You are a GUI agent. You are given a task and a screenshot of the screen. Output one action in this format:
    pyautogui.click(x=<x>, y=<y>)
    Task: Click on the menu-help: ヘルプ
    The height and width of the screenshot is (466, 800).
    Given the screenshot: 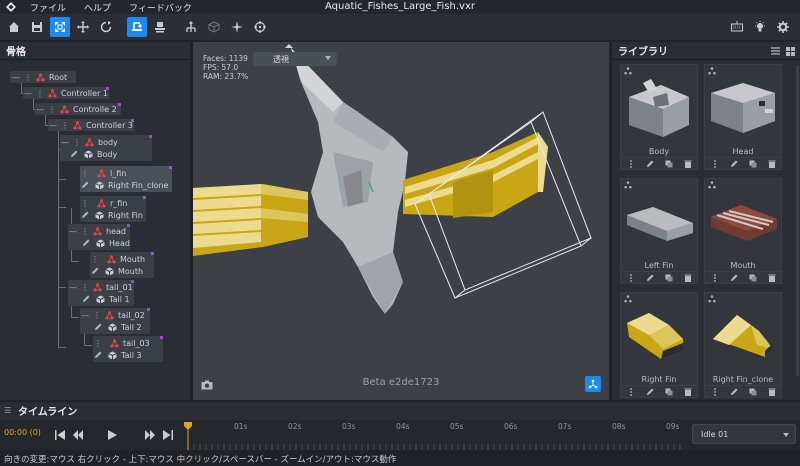 What is the action you would take?
    pyautogui.click(x=97, y=7)
    